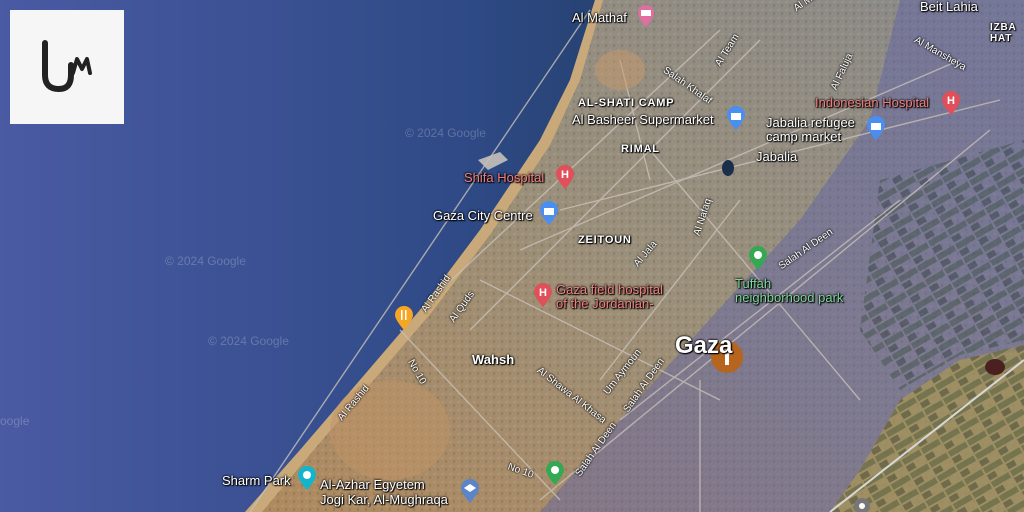 Image resolution: width=1024 pixels, height=512 pixels. What do you see at coordinates (728, 168) in the screenshot?
I see `water-pond` at bounding box center [728, 168].